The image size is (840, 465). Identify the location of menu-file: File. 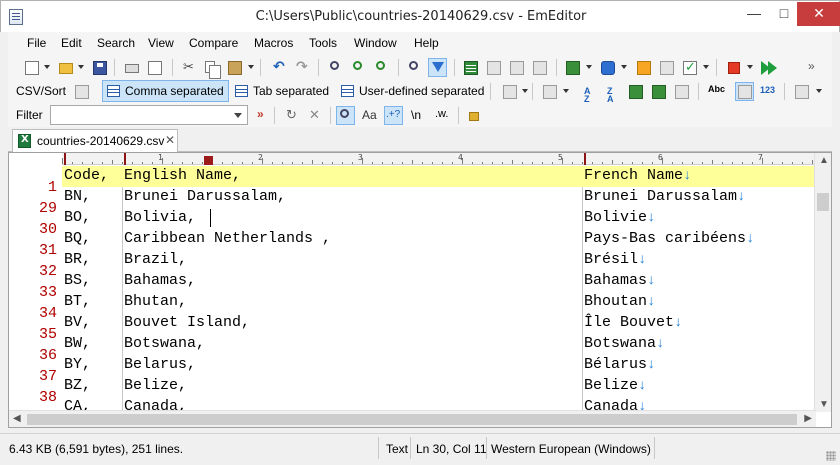
(36, 43).